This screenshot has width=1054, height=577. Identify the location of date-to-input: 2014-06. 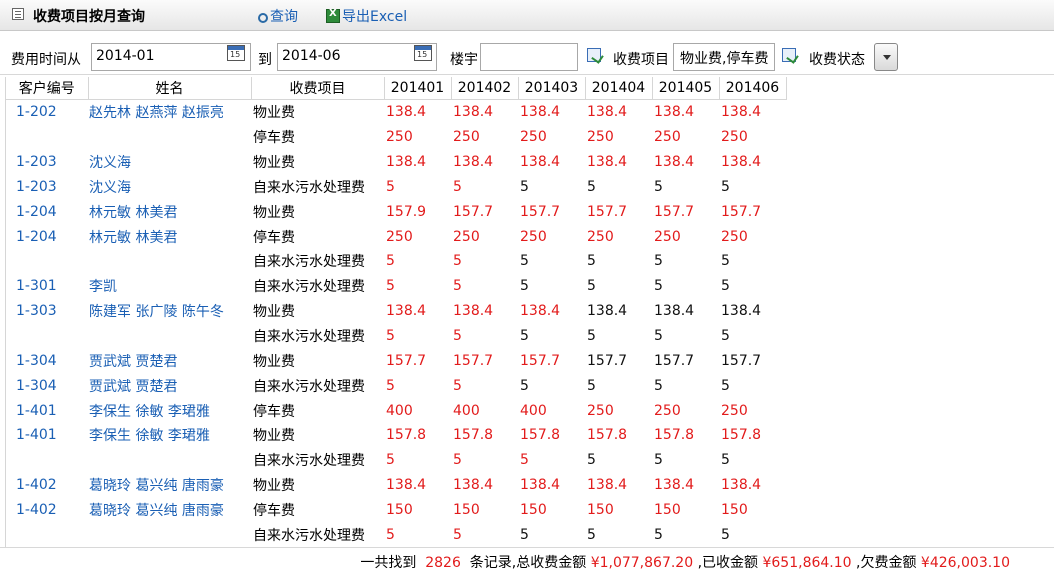
(357, 57).